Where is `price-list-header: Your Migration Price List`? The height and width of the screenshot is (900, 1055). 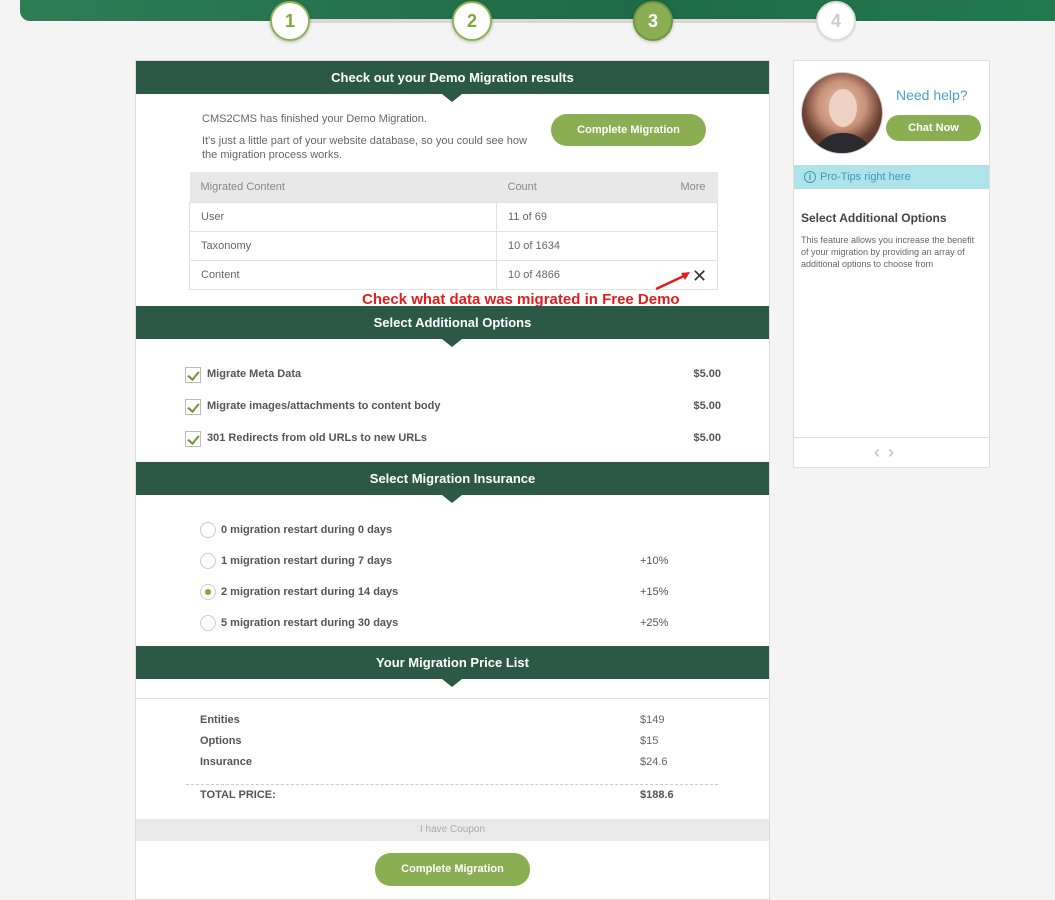
price-list-header: Your Migration Price List is located at coordinates (452, 666).